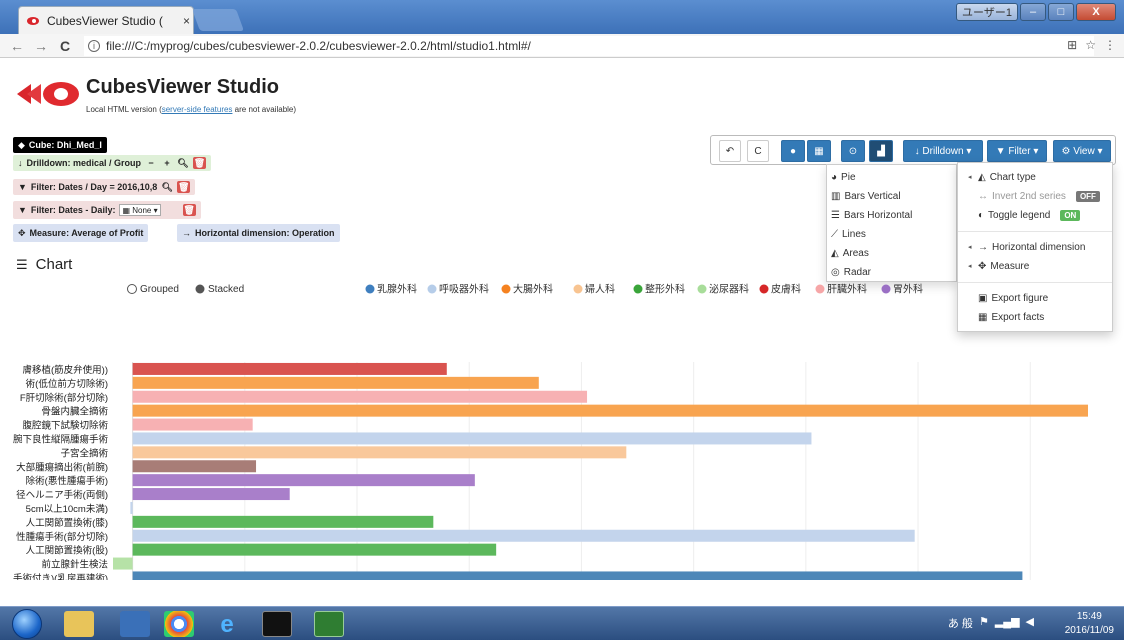 The height and width of the screenshot is (640, 1124). What do you see at coordinates (277, 624) in the screenshot?
I see `command-prompt-icon` at bounding box center [277, 624].